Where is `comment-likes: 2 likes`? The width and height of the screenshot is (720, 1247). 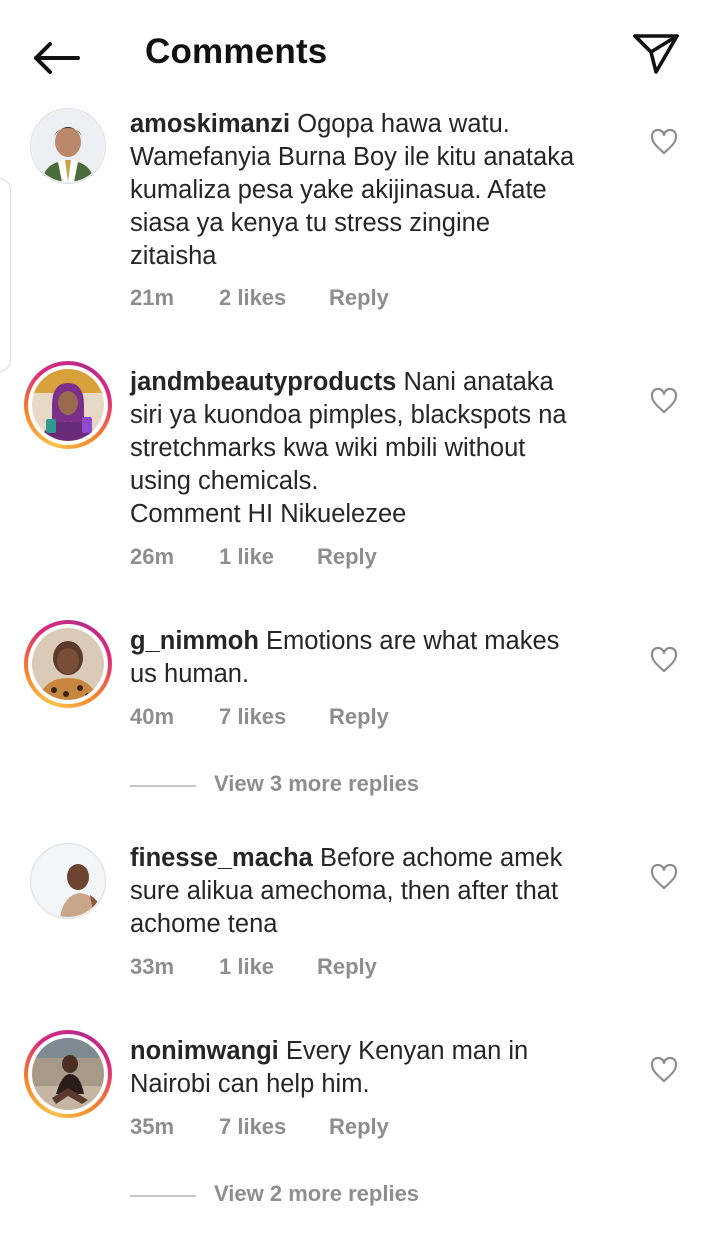
comment-likes: 2 likes is located at coordinates (252, 298).